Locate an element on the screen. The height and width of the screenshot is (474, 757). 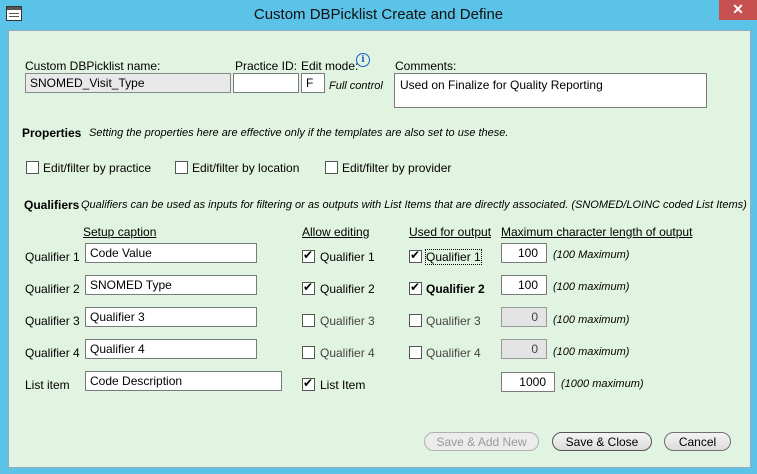
qualifier-1-label: Qualifier 1 is located at coordinates (52, 257).